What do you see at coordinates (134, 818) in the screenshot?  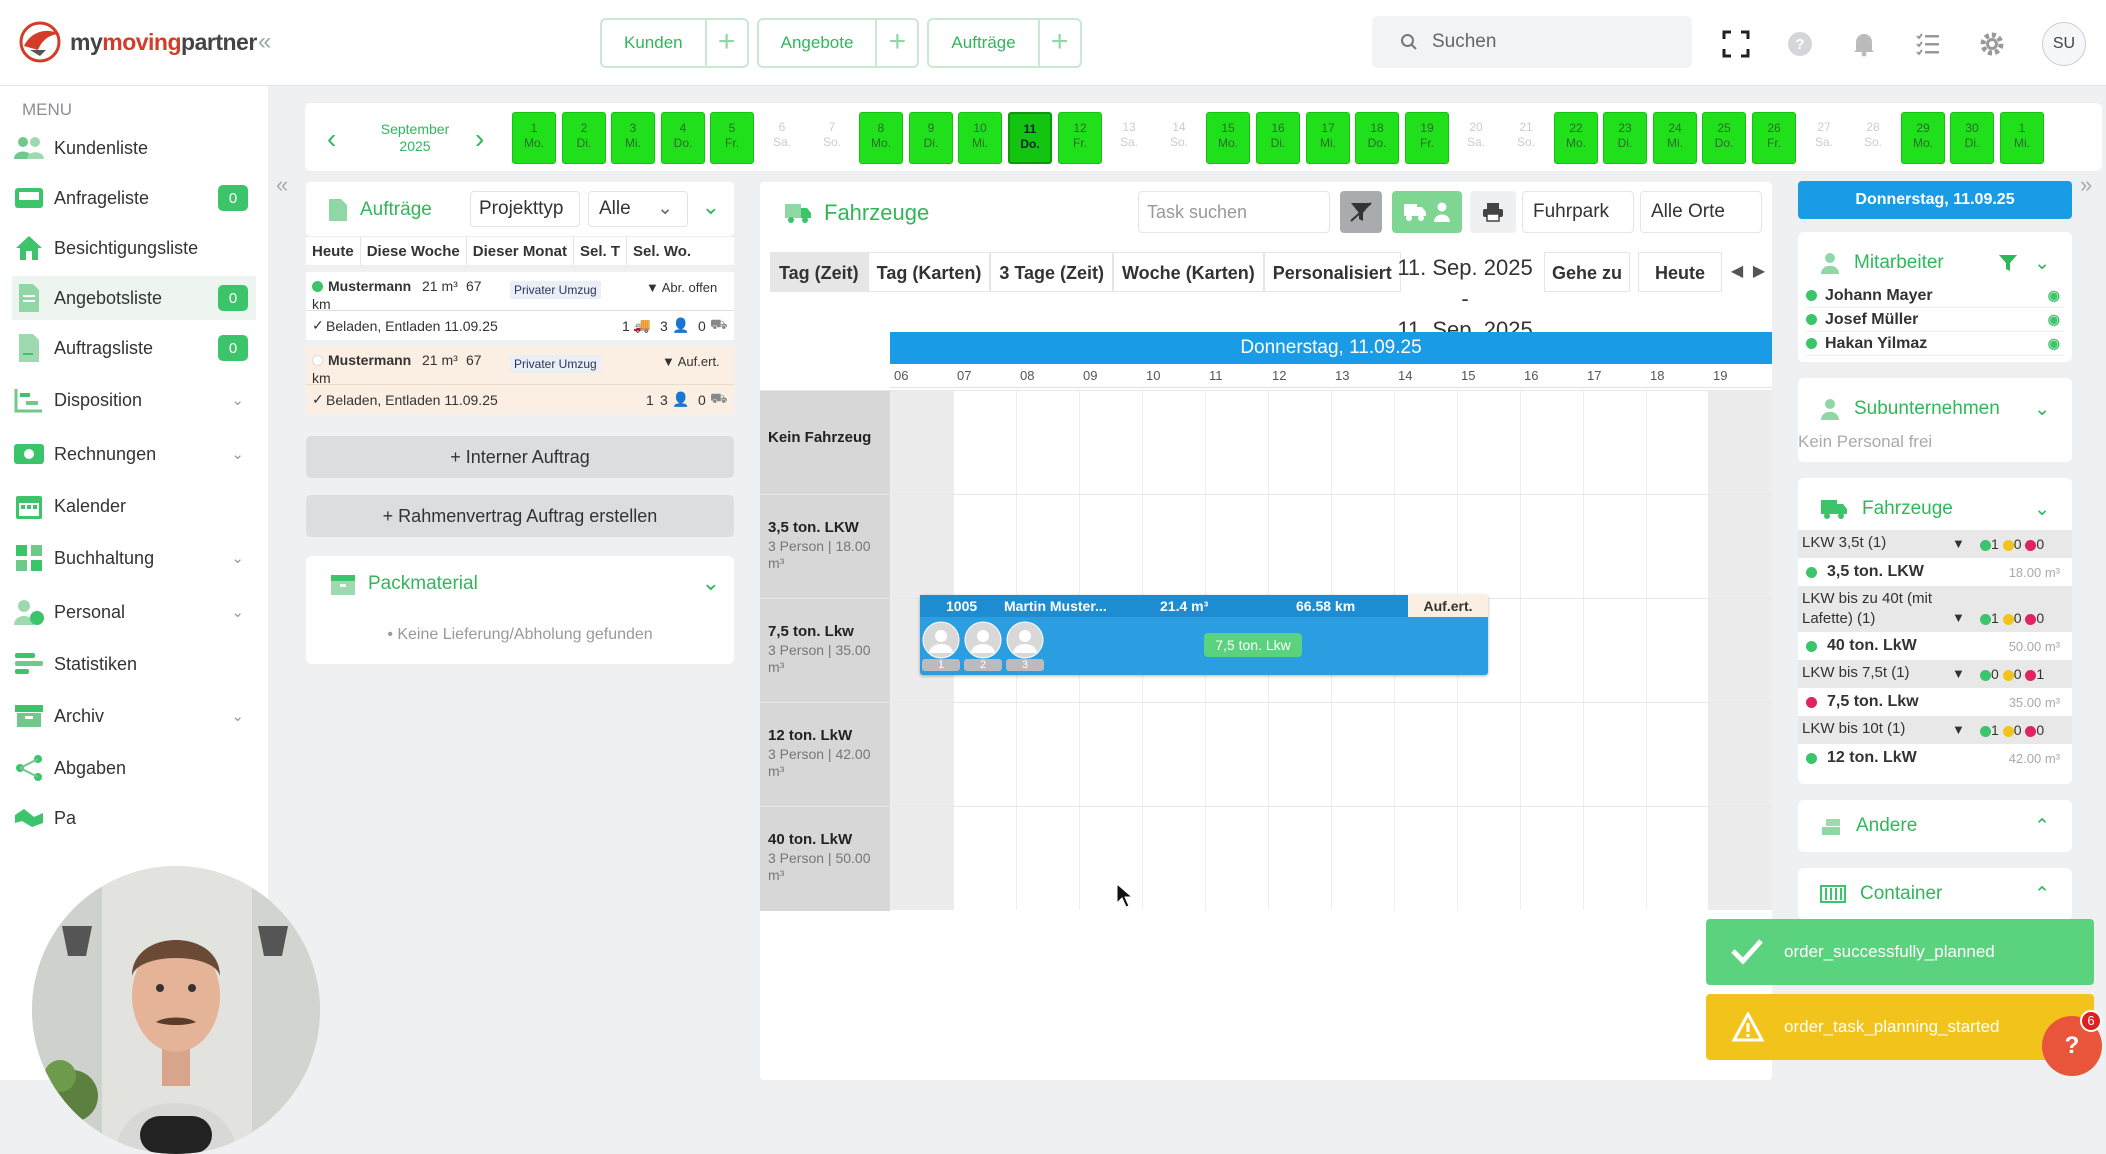 I see `sidebar-item-partner: Pa` at bounding box center [134, 818].